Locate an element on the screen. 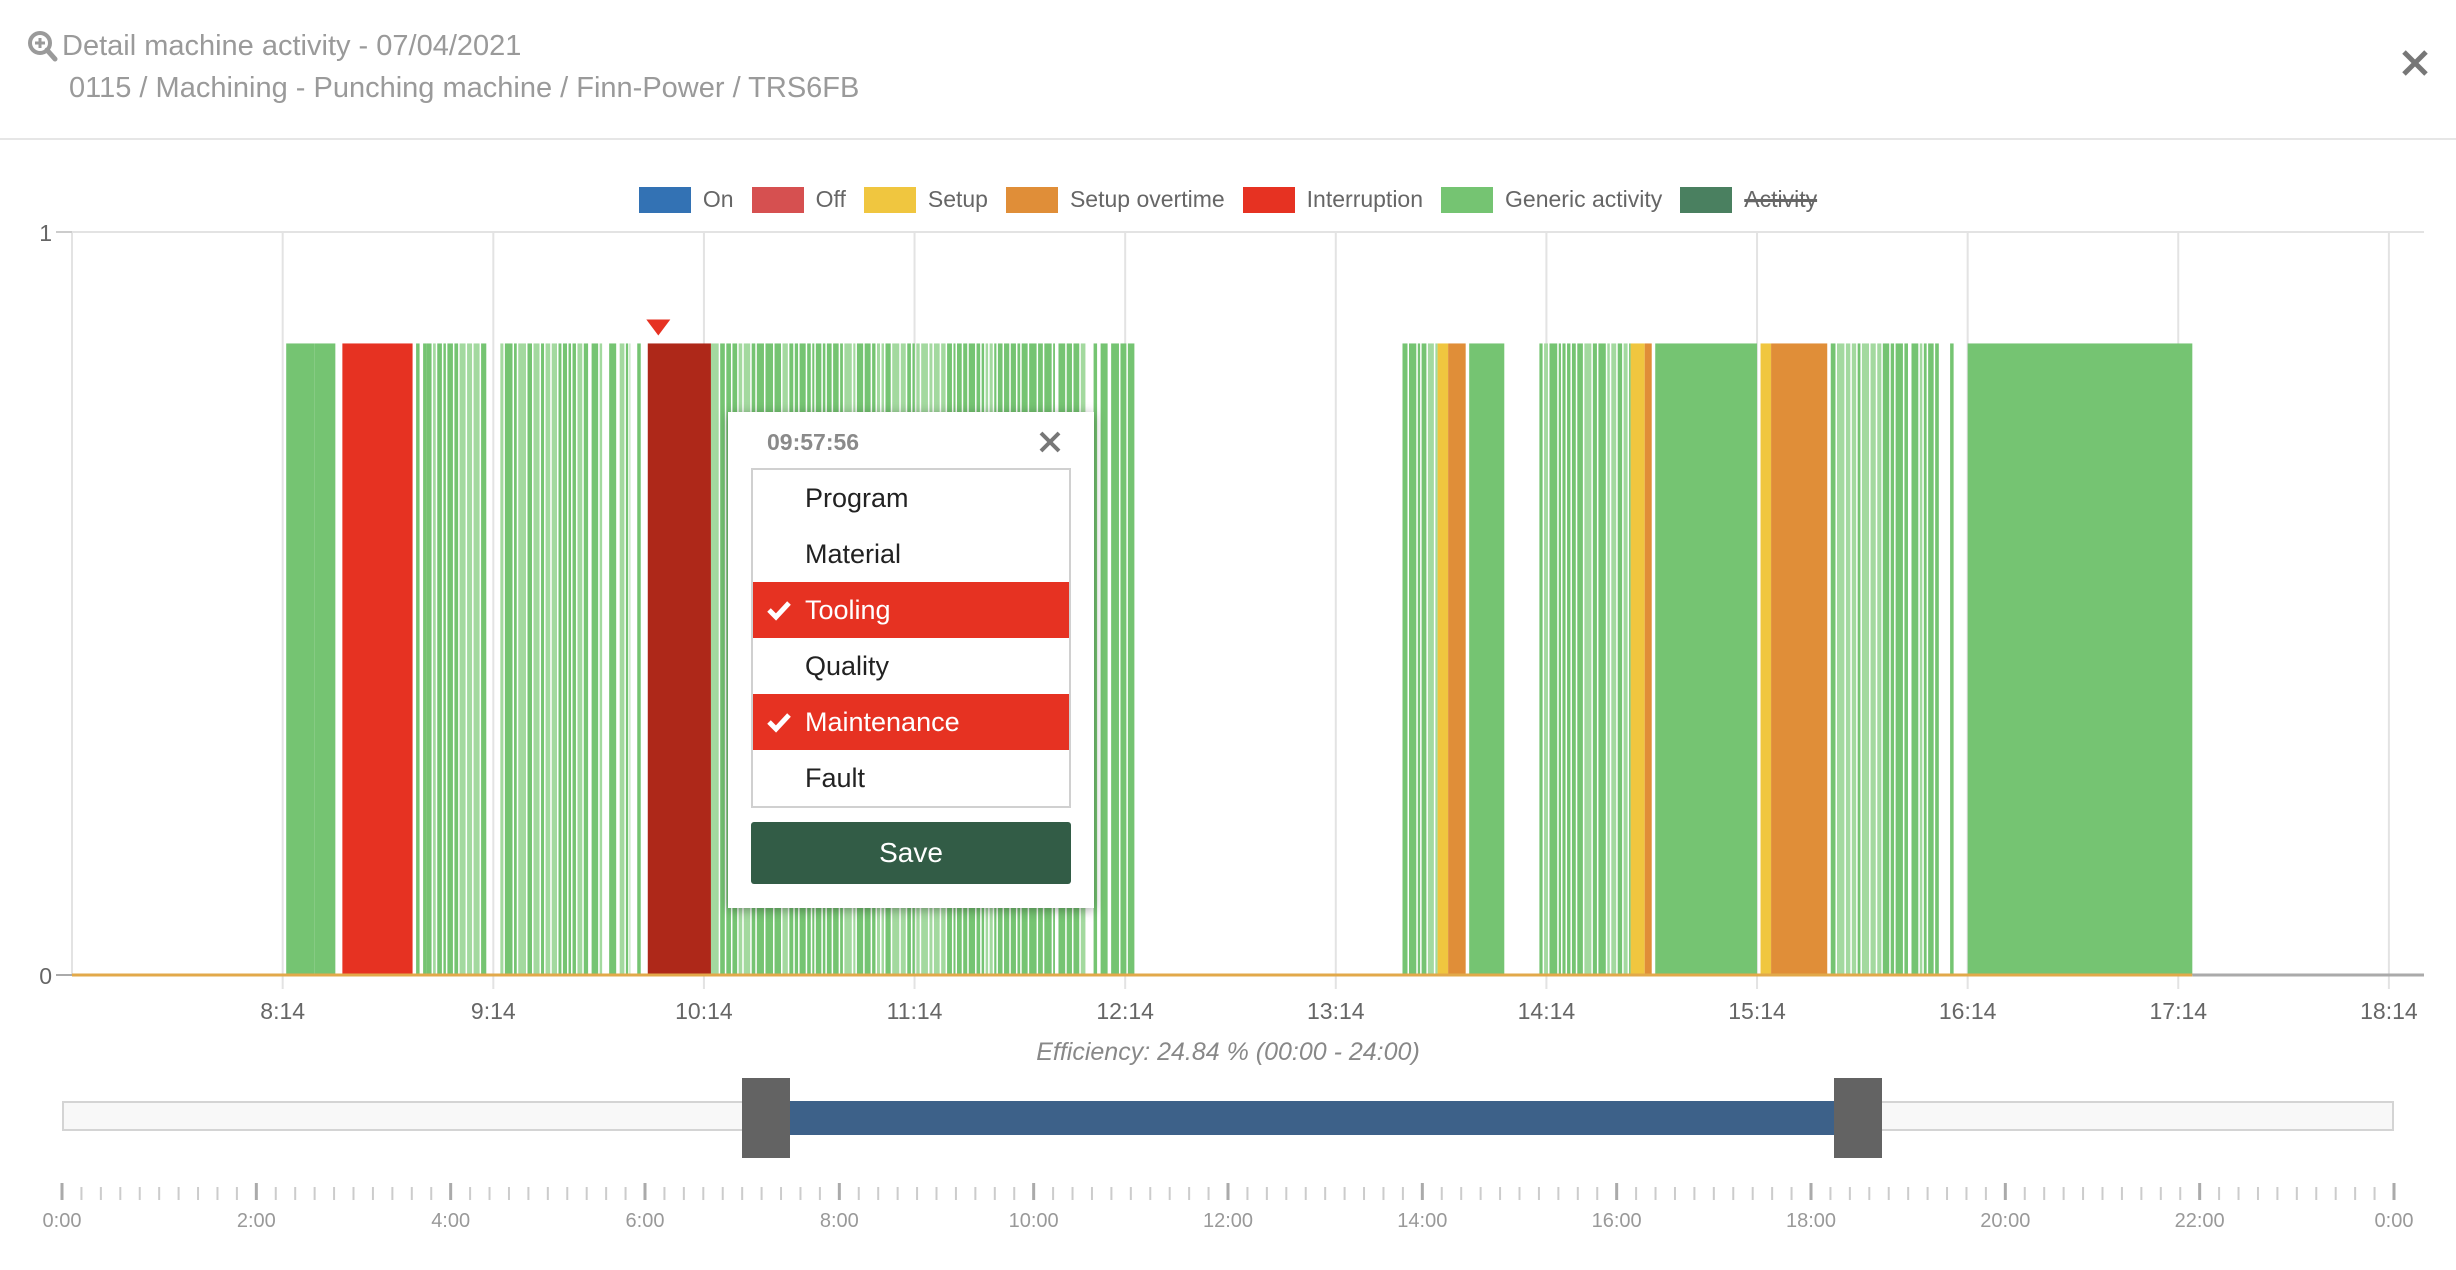 This screenshot has width=2456, height=1270. setup-bar is located at coordinates (1637, 659).